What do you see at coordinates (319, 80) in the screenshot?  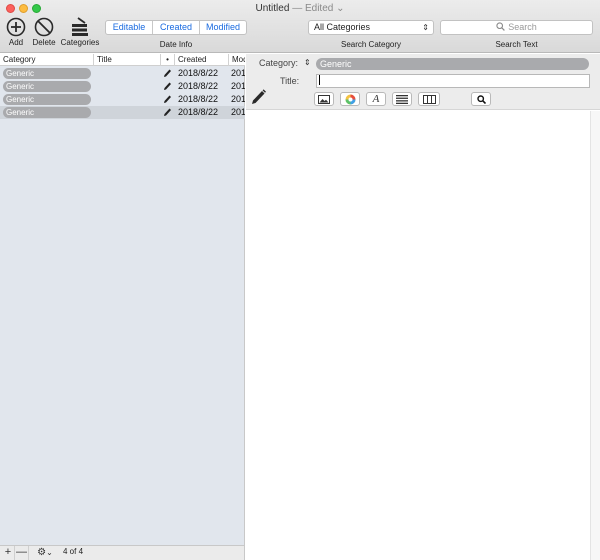 I see `text-caret` at bounding box center [319, 80].